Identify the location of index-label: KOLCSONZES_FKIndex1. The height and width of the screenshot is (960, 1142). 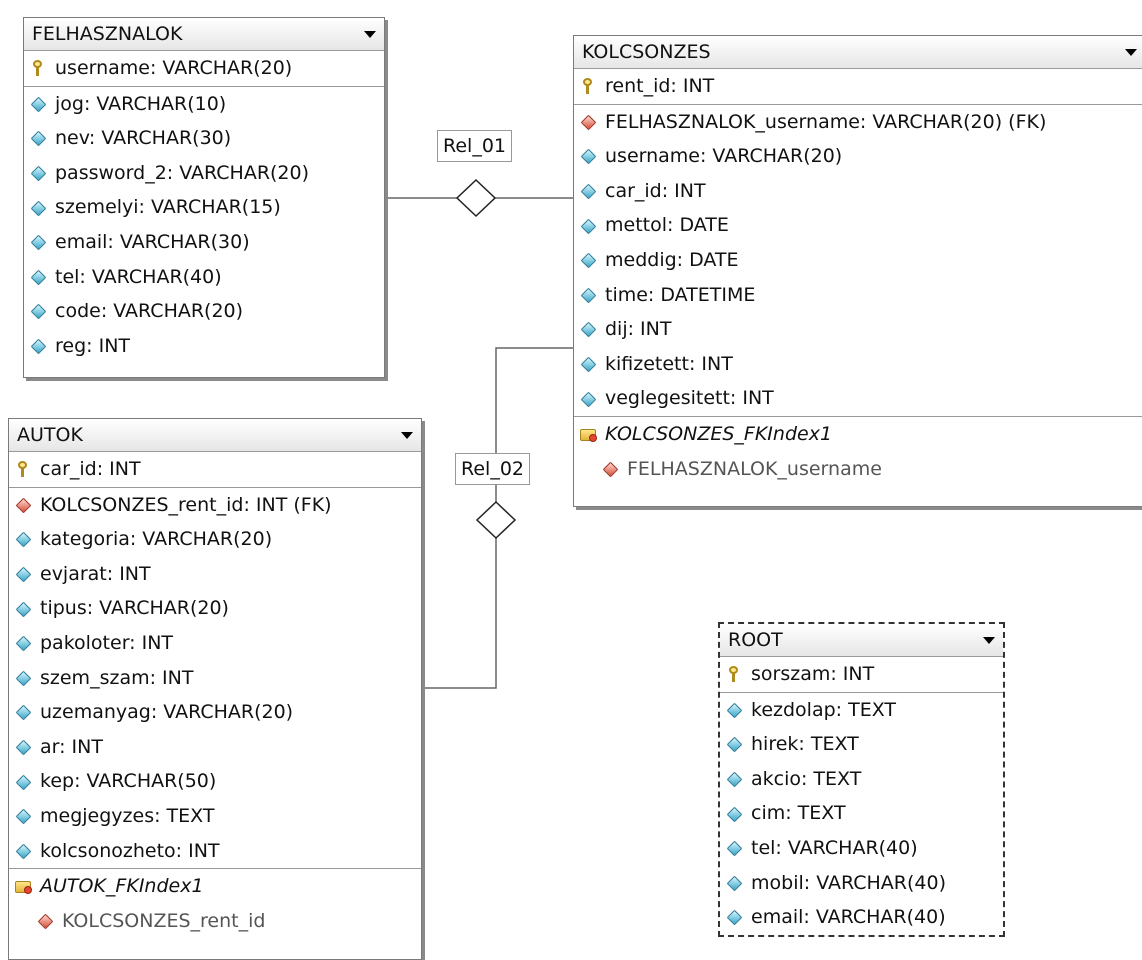
(719, 433).